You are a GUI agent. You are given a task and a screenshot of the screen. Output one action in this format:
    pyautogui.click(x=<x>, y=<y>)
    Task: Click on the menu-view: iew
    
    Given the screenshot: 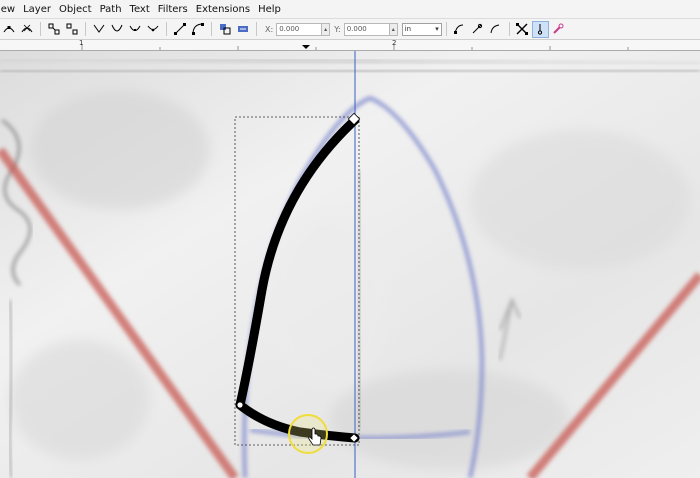 What is the action you would take?
    pyautogui.click(x=9, y=9)
    